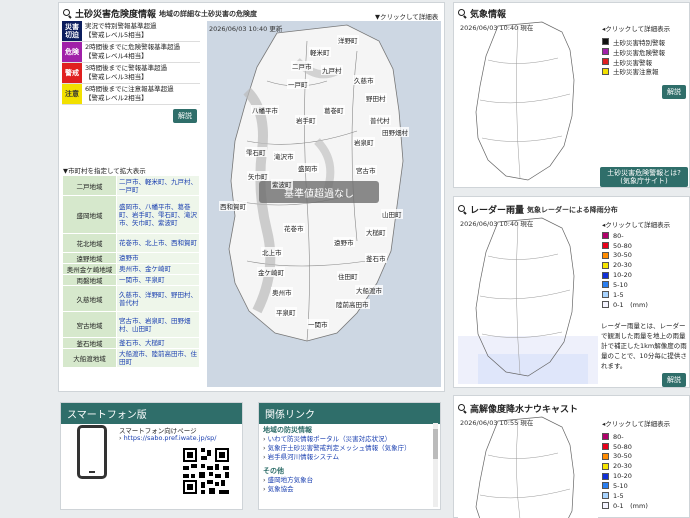  Describe the element at coordinates (497, 423) in the screenshot. I see `nowcast-timestamp: 2026/06/03 10:55 現在` at that location.